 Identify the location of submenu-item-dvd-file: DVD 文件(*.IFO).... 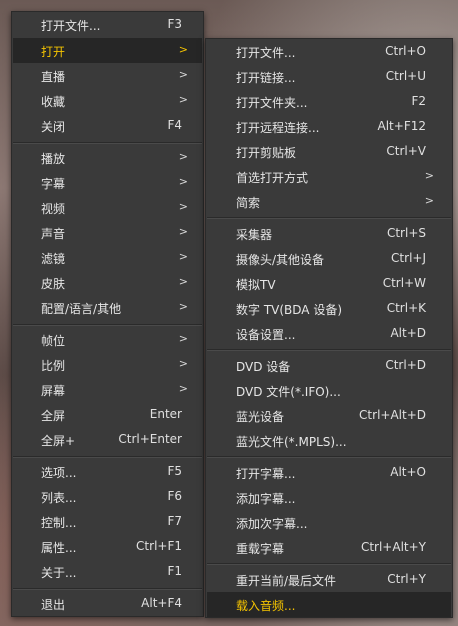
(329, 390).